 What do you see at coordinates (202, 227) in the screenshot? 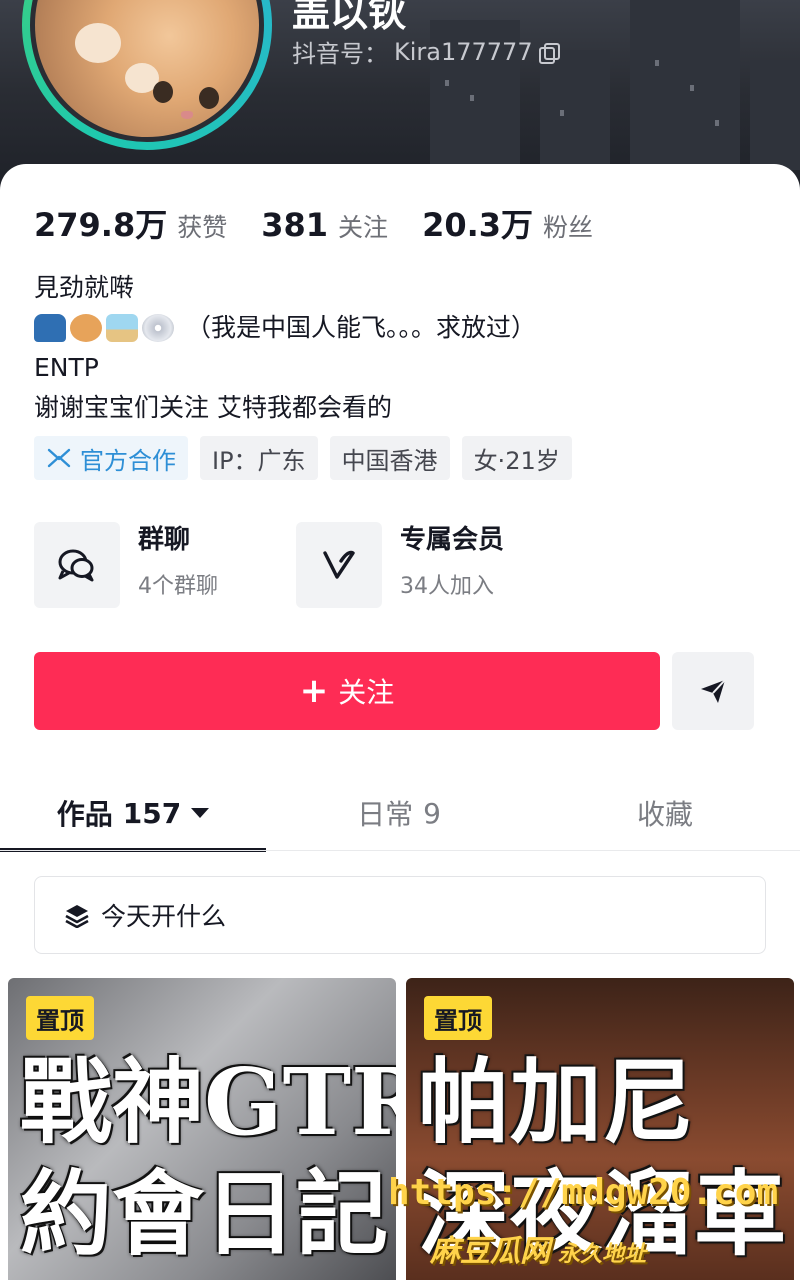
I see `stat-likes-label: 获赞` at bounding box center [202, 227].